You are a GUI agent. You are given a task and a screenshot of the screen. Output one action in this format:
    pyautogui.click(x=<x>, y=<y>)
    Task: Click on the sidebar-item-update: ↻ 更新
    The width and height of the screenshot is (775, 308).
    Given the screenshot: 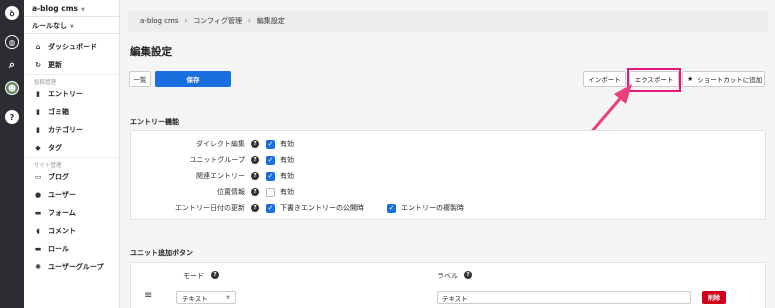 What is the action you would take?
    pyautogui.click(x=71, y=65)
    